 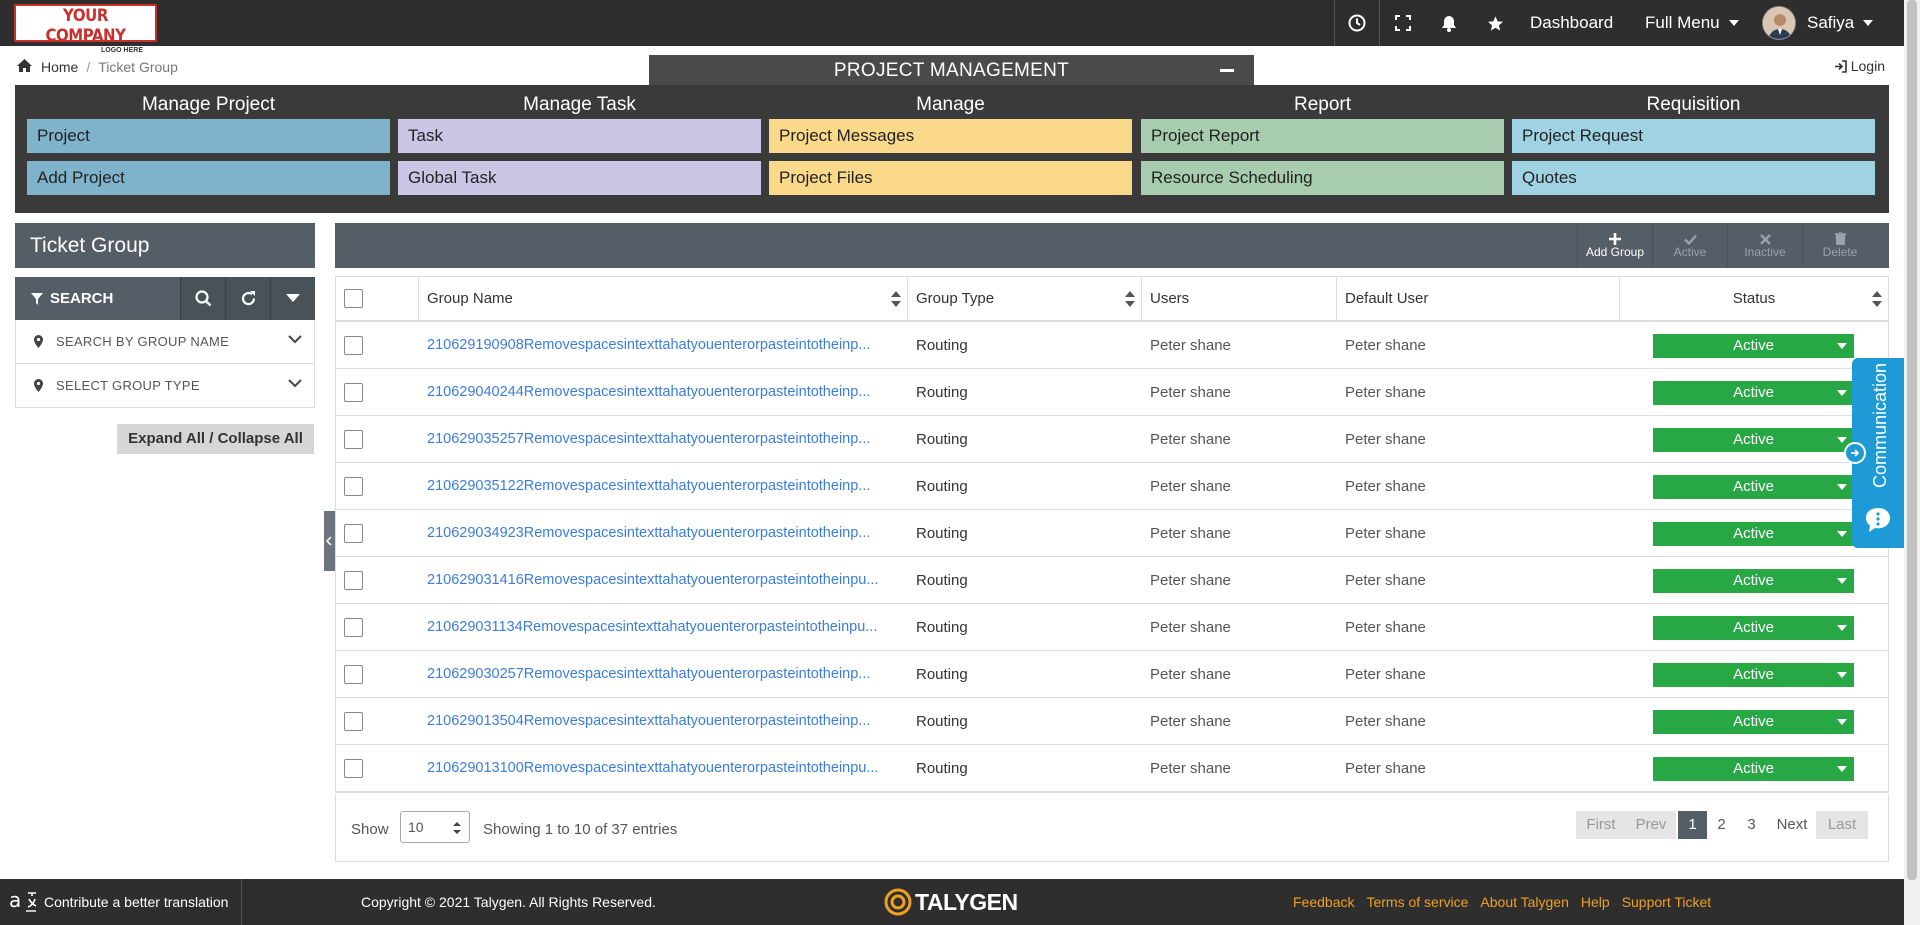 What do you see at coordinates (1667, 902) in the screenshot?
I see `footer-link-support: Support Ticket` at bounding box center [1667, 902].